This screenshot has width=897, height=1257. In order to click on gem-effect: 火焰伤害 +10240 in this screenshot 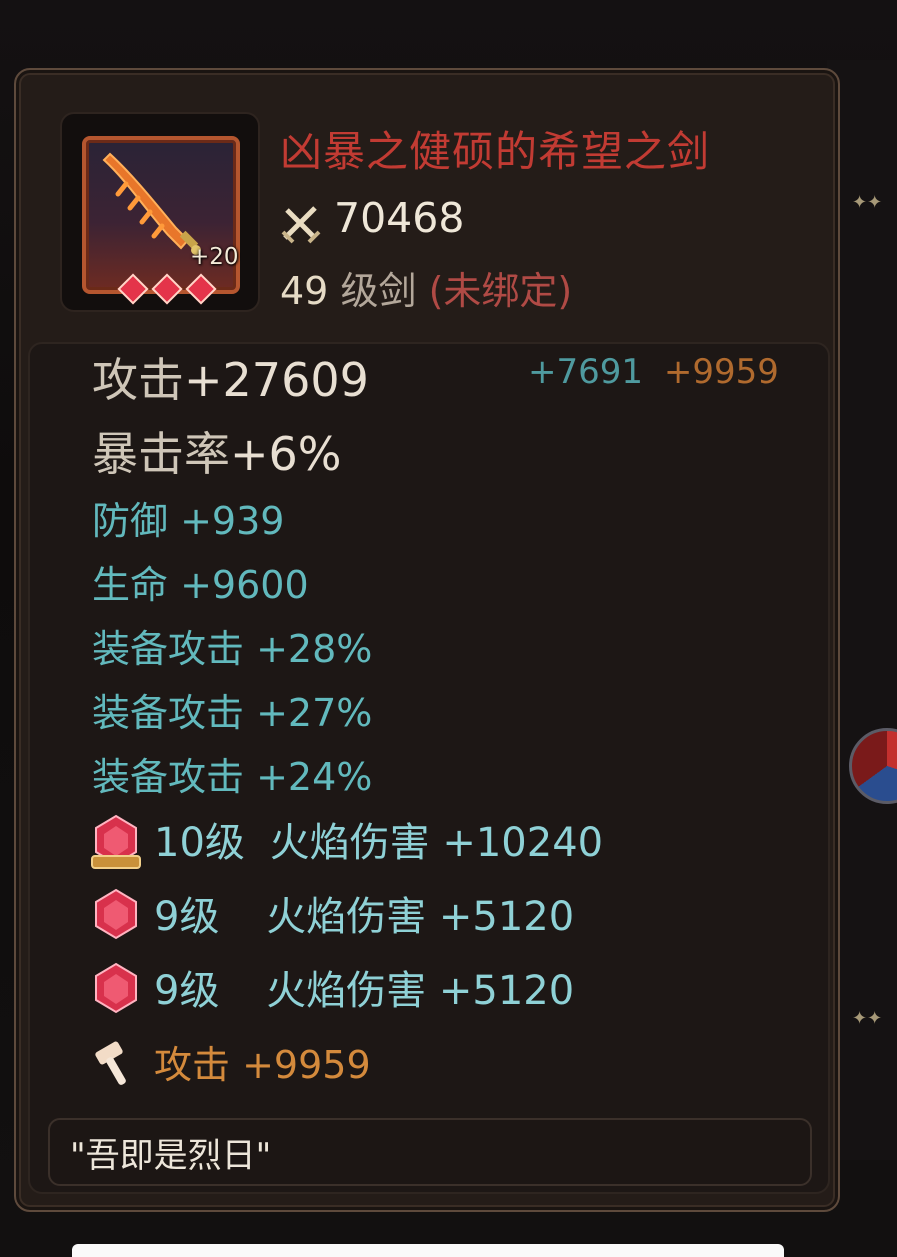, I will do `click(436, 843)`.